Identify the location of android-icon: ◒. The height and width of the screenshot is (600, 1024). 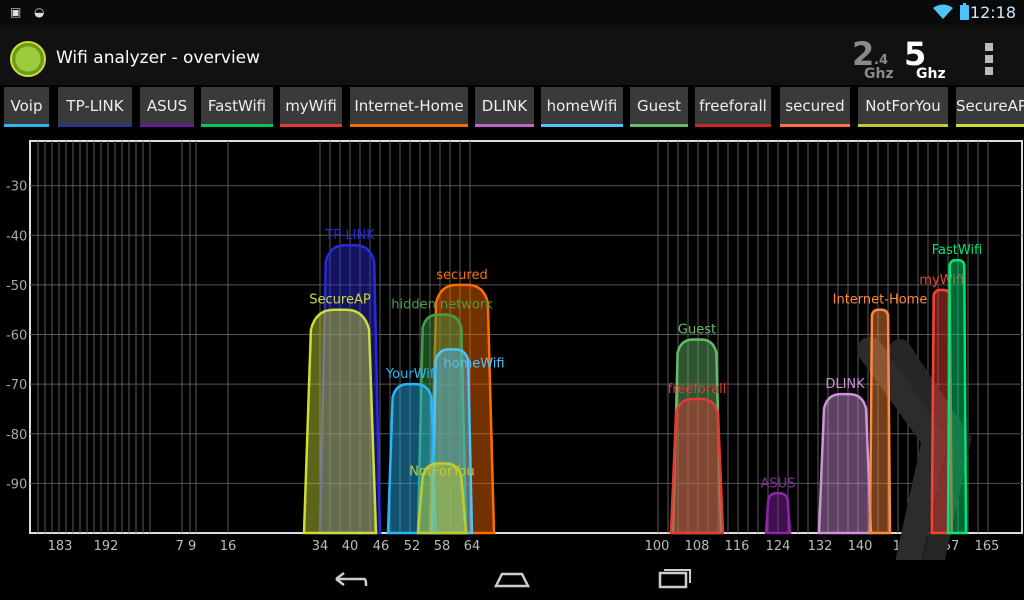
(41, 12).